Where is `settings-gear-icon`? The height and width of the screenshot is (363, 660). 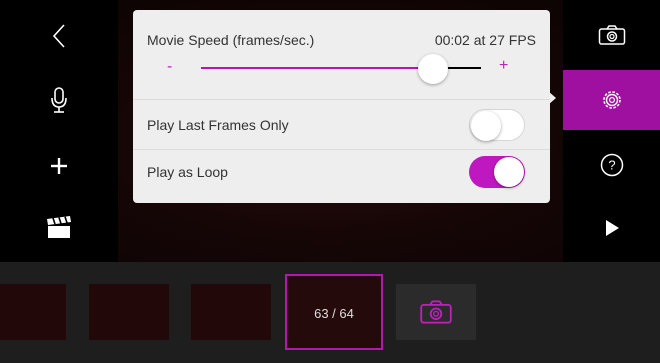
settings-gear-icon is located at coordinates (611, 100).